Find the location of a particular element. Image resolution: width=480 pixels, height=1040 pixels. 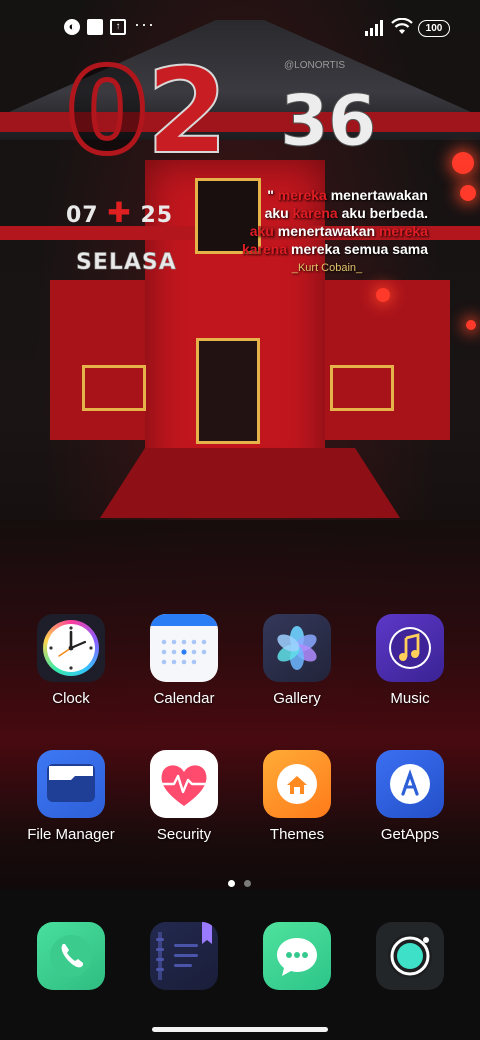

home-icon is located at coordinates (297, 784).